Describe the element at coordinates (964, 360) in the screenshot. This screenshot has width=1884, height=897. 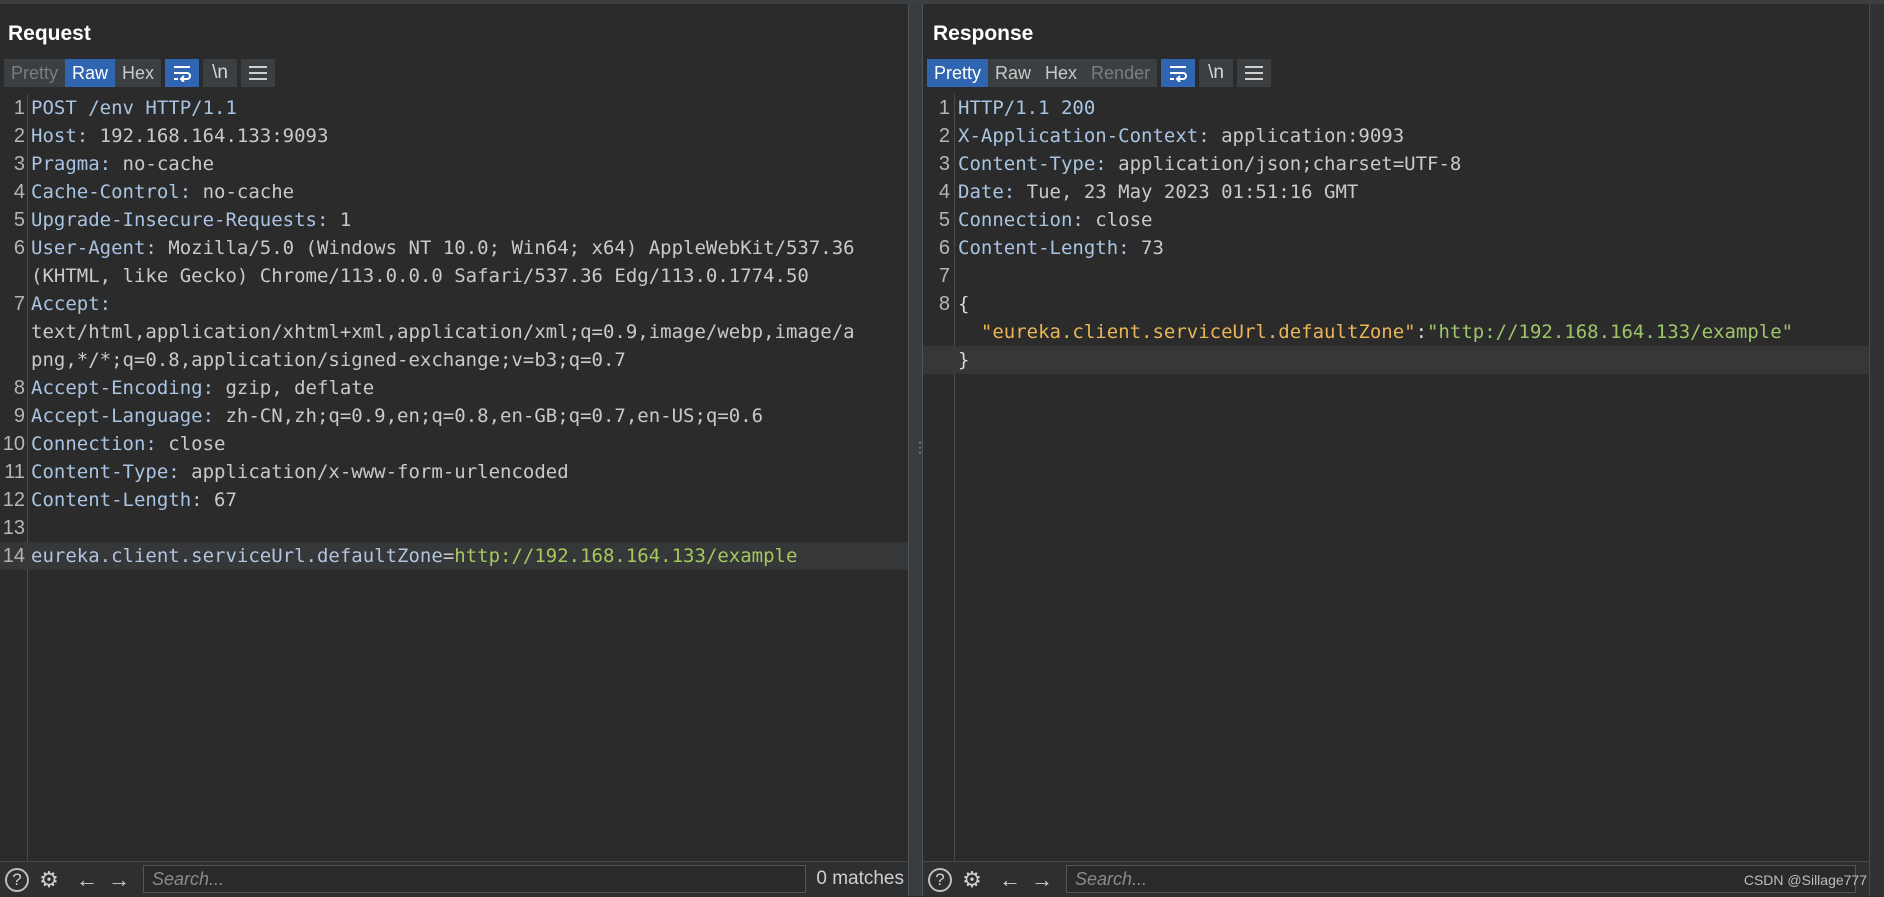
I see `json-close-brace: }` at that location.